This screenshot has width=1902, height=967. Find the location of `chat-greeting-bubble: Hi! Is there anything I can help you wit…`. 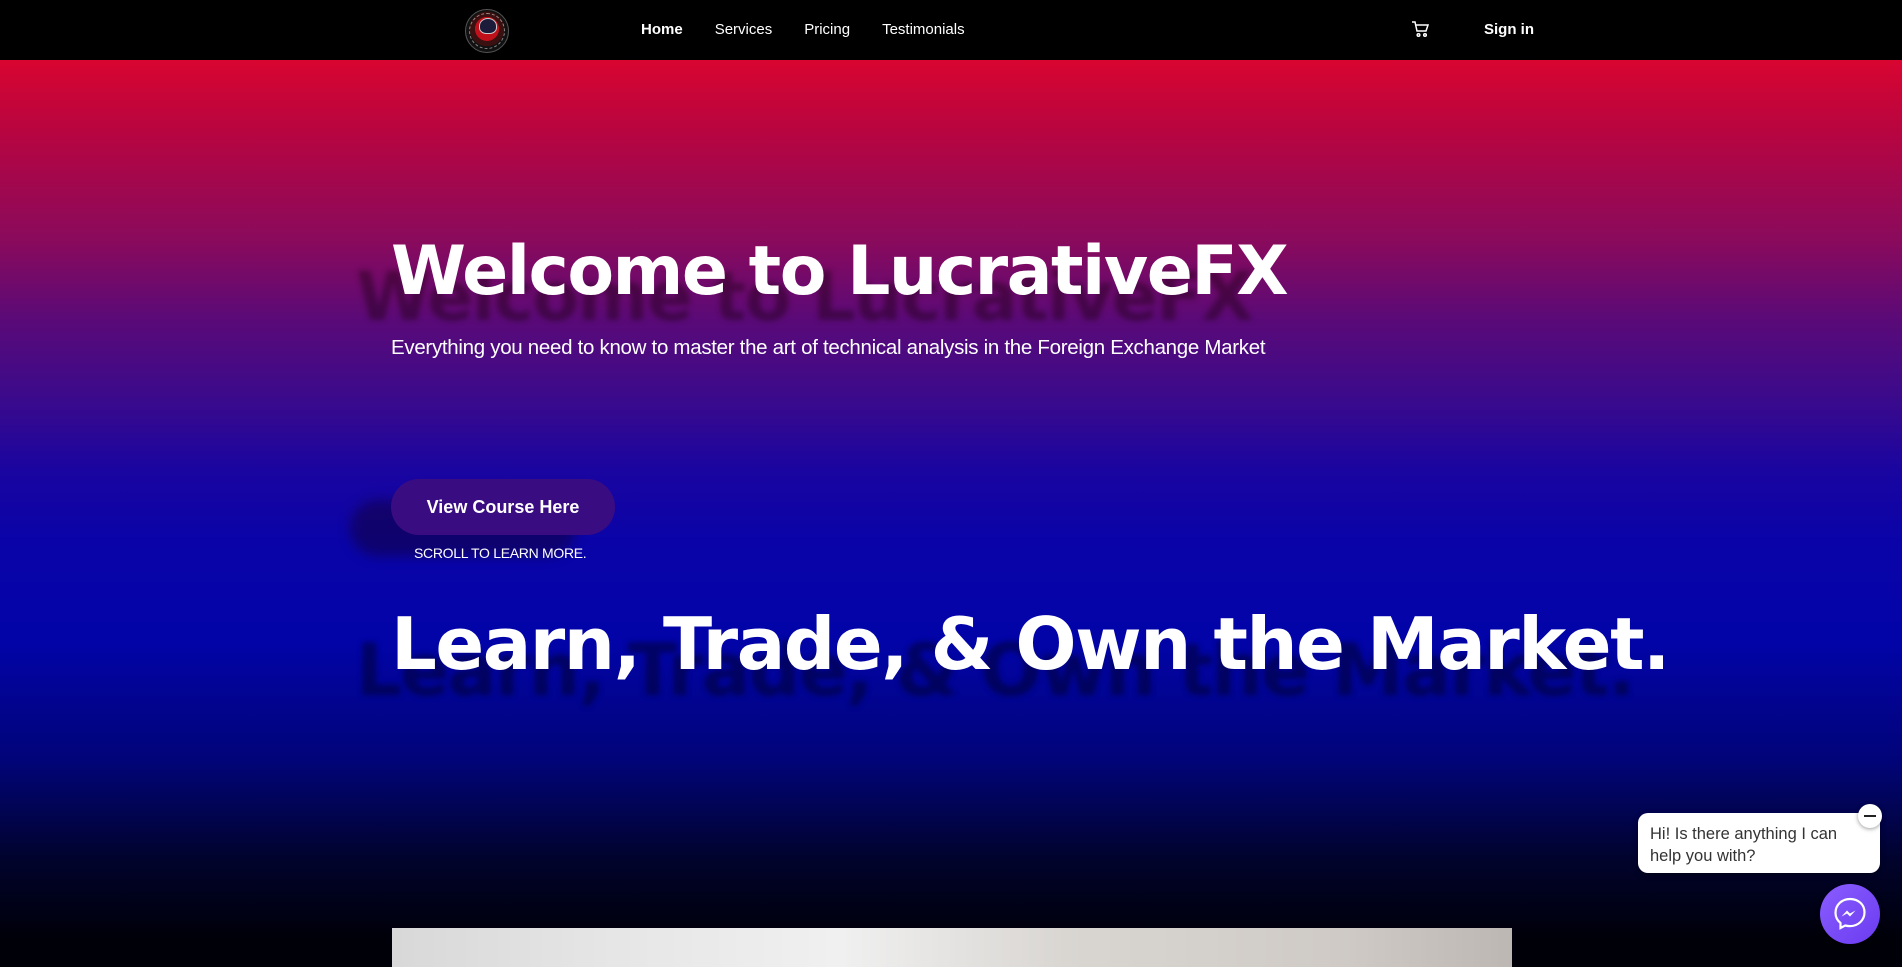

chat-greeting-bubble: Hi! Is there anything I can help you wit… is located at coordinates (1759, 843).